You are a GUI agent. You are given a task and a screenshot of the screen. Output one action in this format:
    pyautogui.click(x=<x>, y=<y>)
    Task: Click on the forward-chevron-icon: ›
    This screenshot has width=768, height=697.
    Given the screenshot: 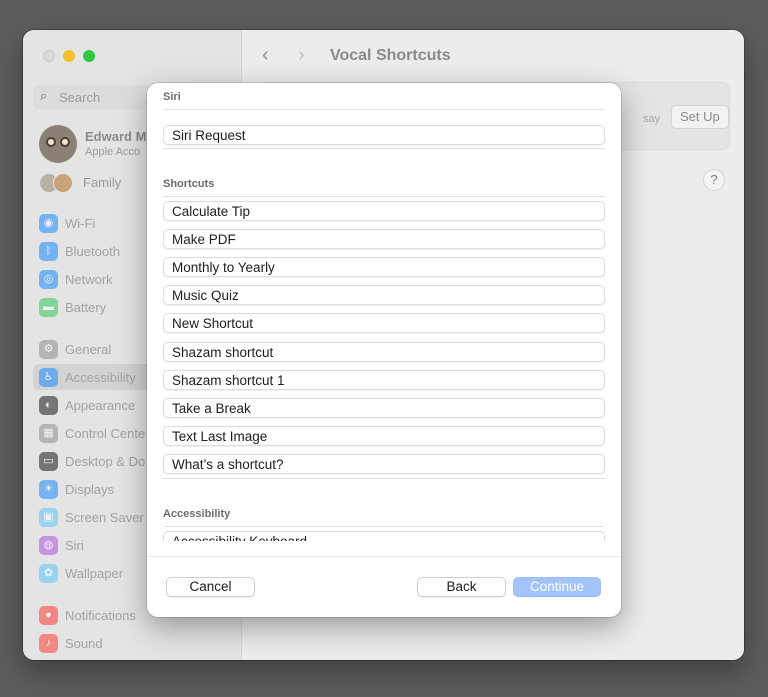 What is the action you would take?
    pyautogui.click(x=301, y=55)
    